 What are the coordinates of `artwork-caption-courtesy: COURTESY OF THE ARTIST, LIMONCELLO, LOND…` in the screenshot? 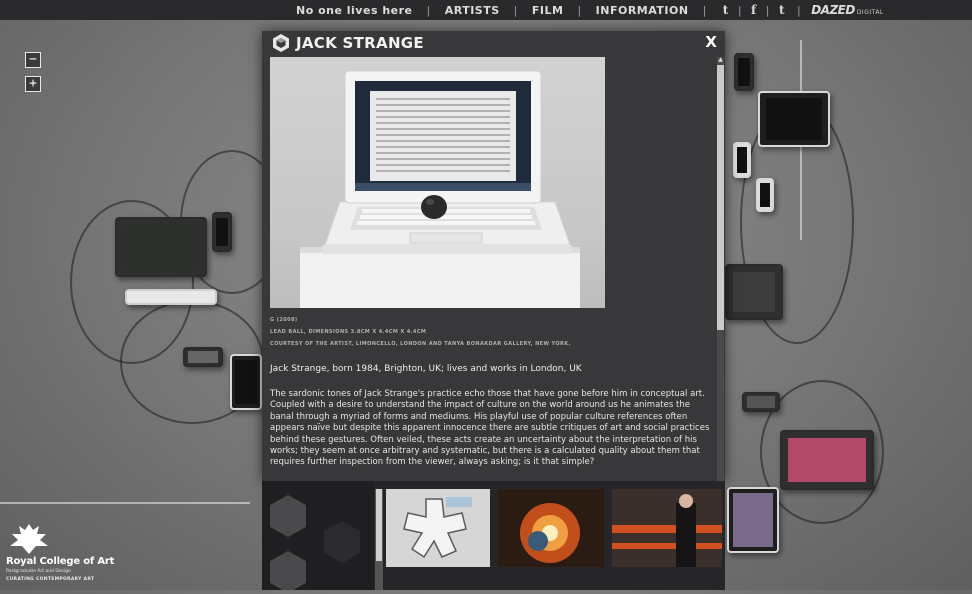 It's located at (420, 344).